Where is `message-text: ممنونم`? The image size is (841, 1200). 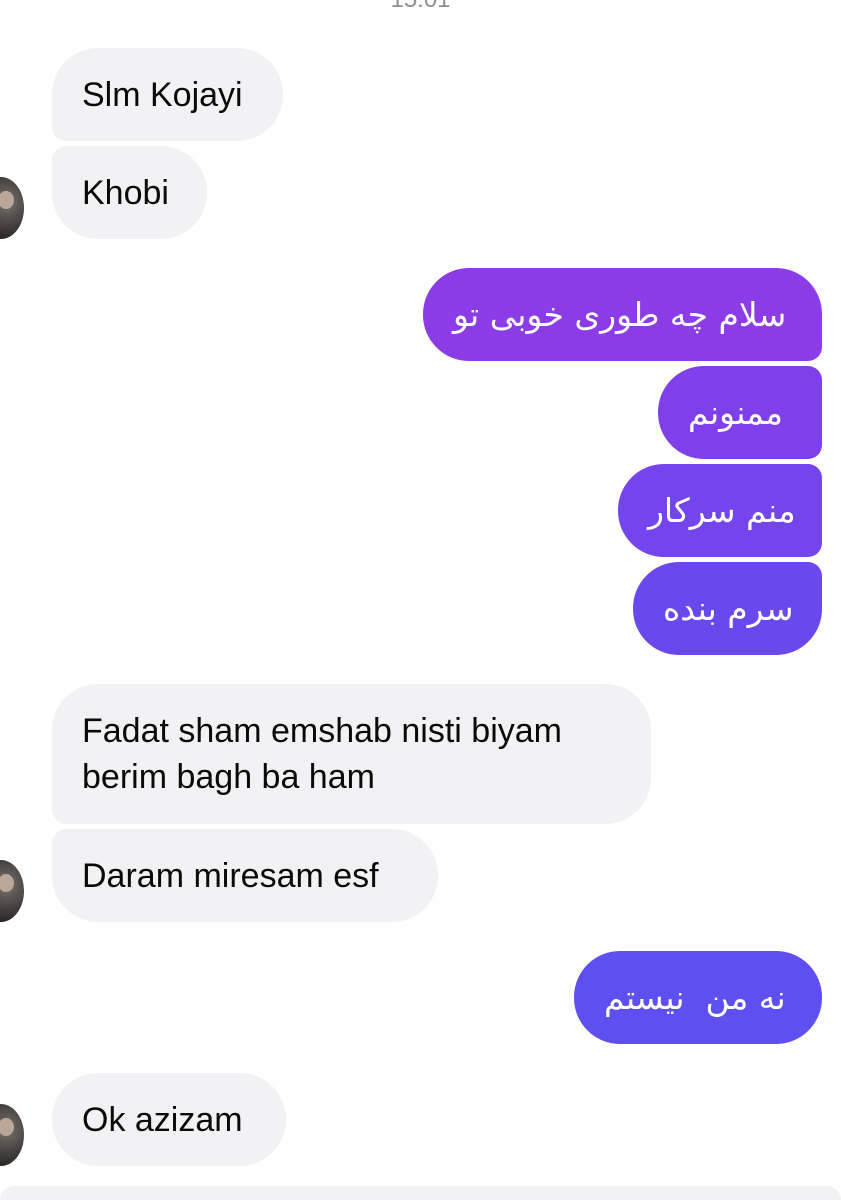
message-text: ممنونم is located at coordinates (735, 412).